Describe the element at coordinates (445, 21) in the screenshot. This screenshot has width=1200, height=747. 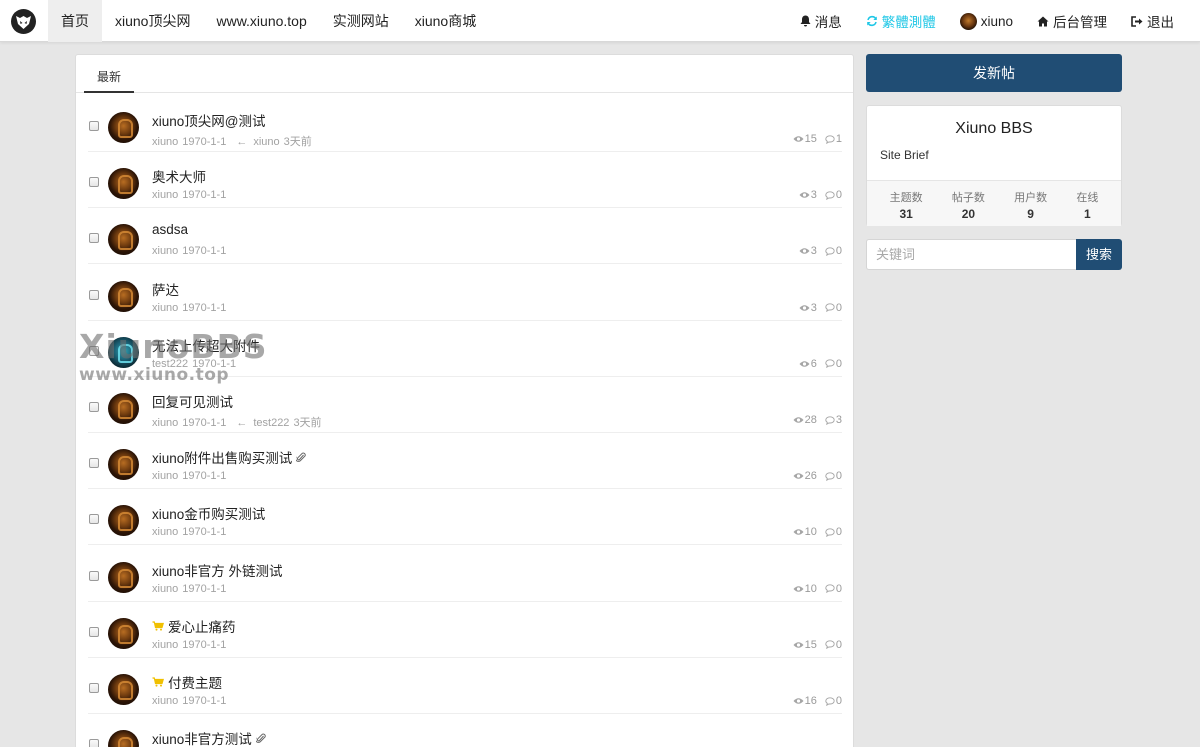
I see `nav-item-shop: xiuno商城` at that location.